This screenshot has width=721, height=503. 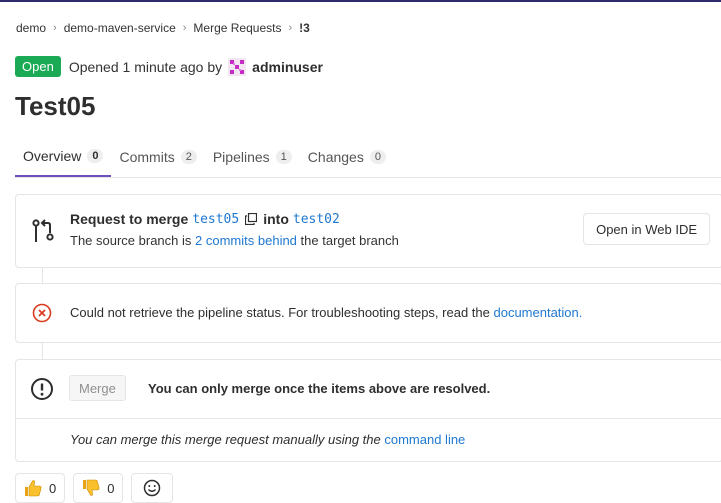 I want to click on add-reaction-button, so click(x=152, y=488).